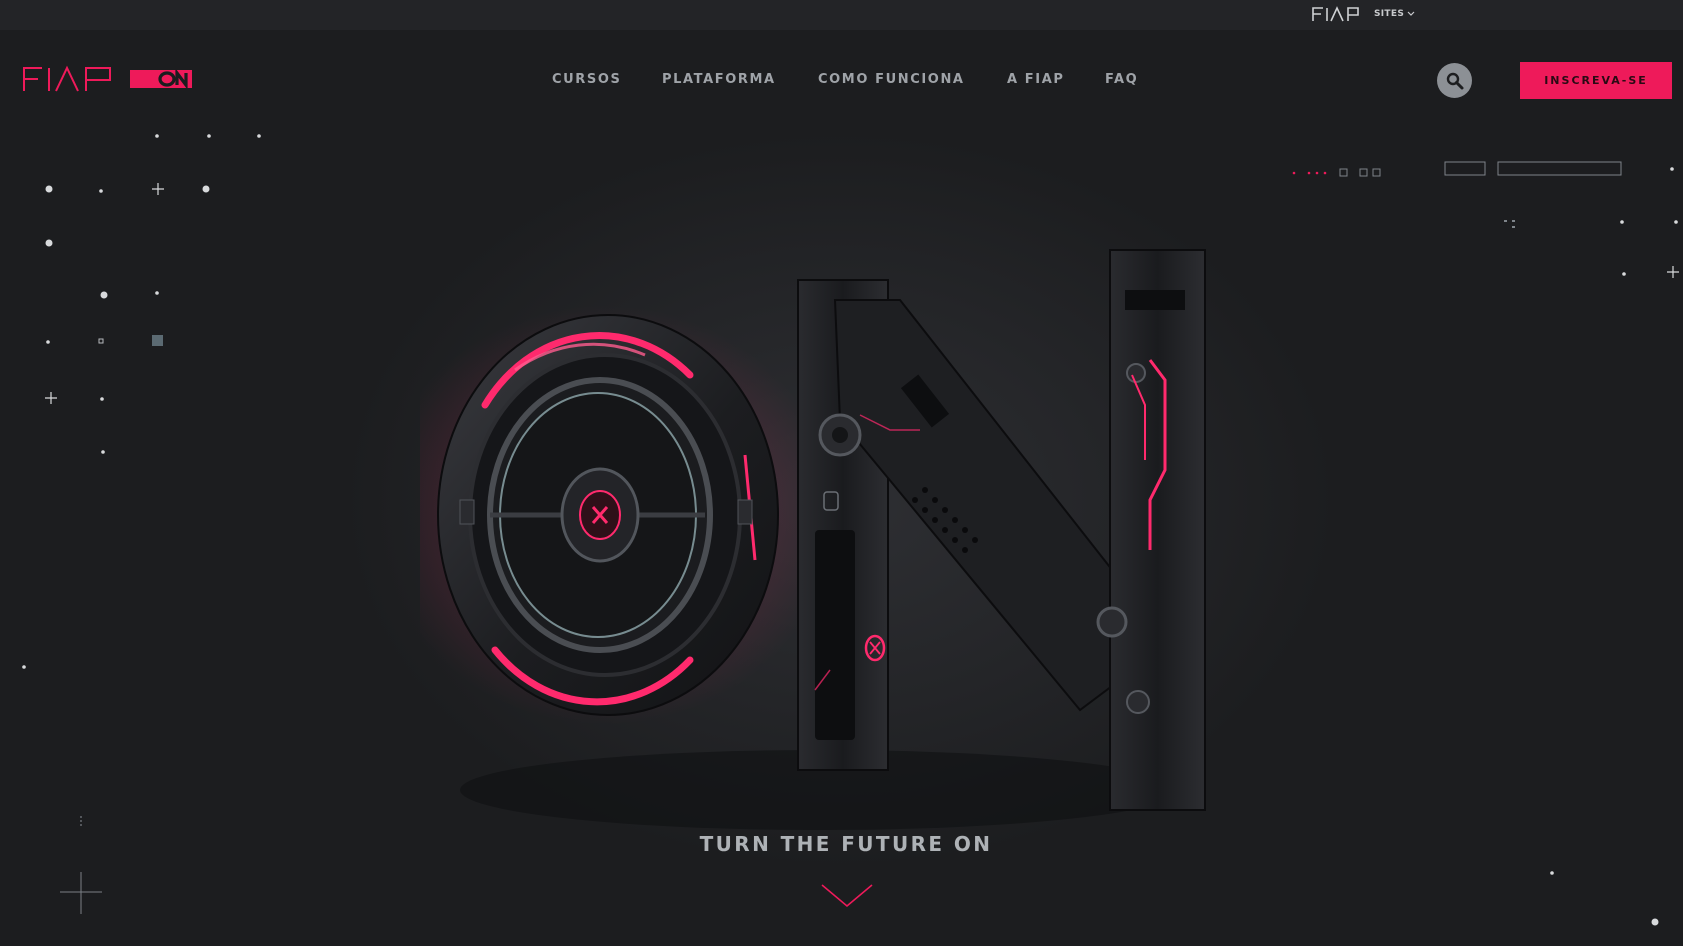 This screenshot has width=1683, height=946. What do you see at coordinates (719, 79) in the screenshot?
I see `nav-item-plataforma: PLATAFORMA` at bounding box center [719, 79].